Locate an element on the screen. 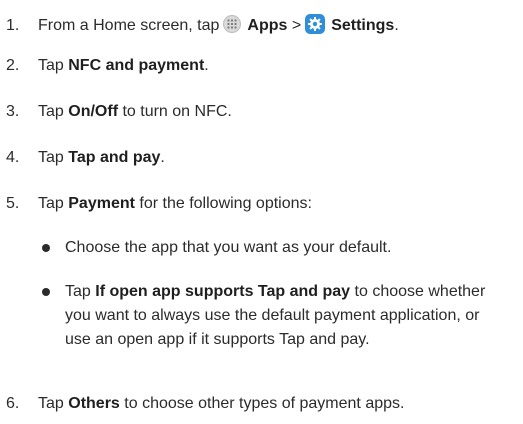 The image size is (523, 424). if-open-app-supports-label: If open app supports Tap and pay is located at coordinates (223, 291).